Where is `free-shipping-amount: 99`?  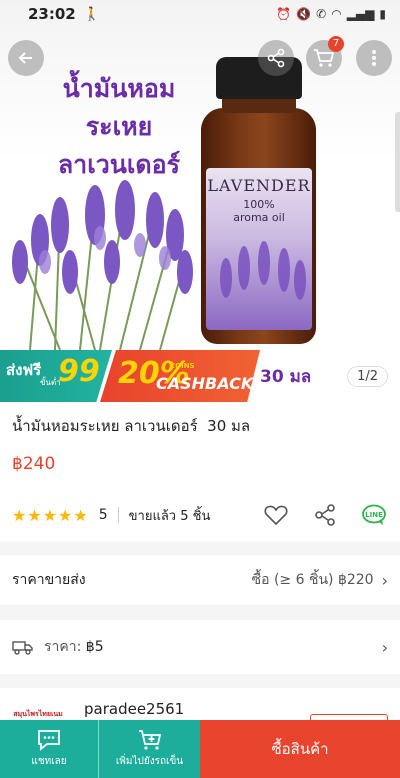 free-shipping-amount: 99 is located at coordinates (79, 371).